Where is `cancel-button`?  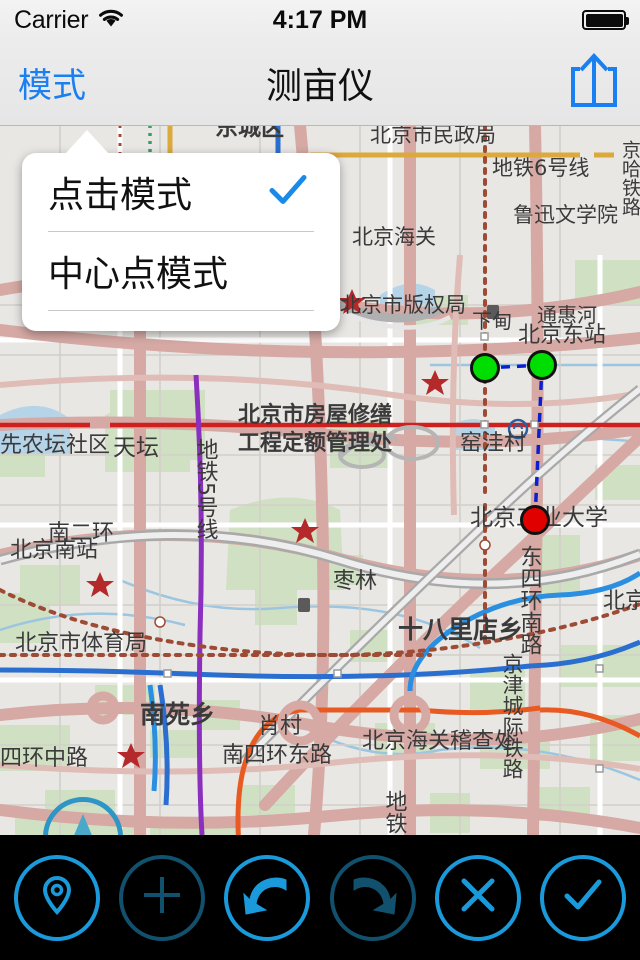 cancel-button is located at coordinates (477, 897).